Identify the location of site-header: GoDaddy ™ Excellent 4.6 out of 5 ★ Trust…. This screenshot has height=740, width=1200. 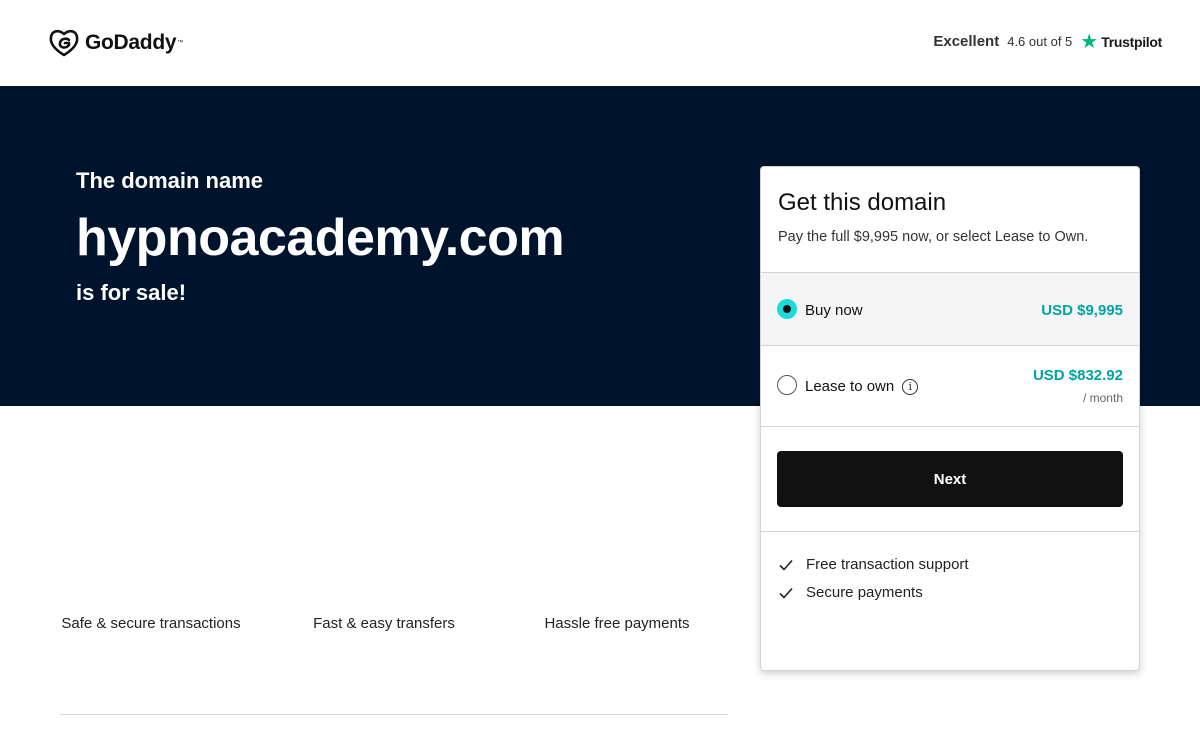
(600, 43).